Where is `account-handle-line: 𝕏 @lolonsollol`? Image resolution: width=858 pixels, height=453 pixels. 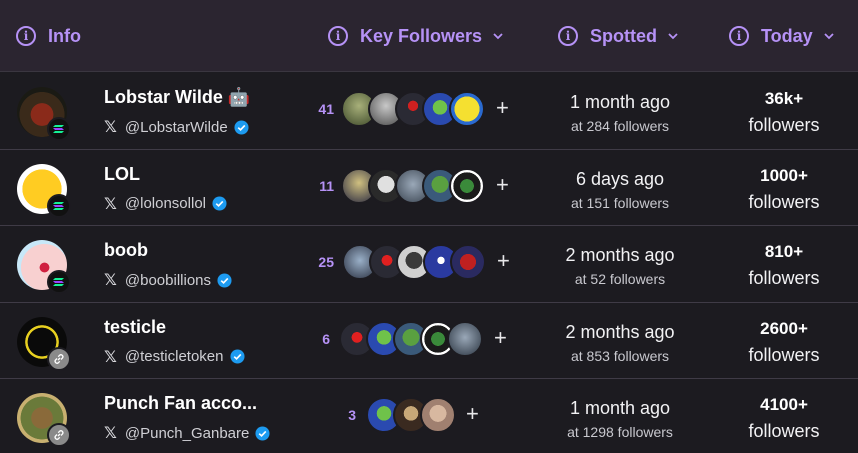 account-handle-line: 𝕏 @lolonsollol is located at coordinates (165, 204).